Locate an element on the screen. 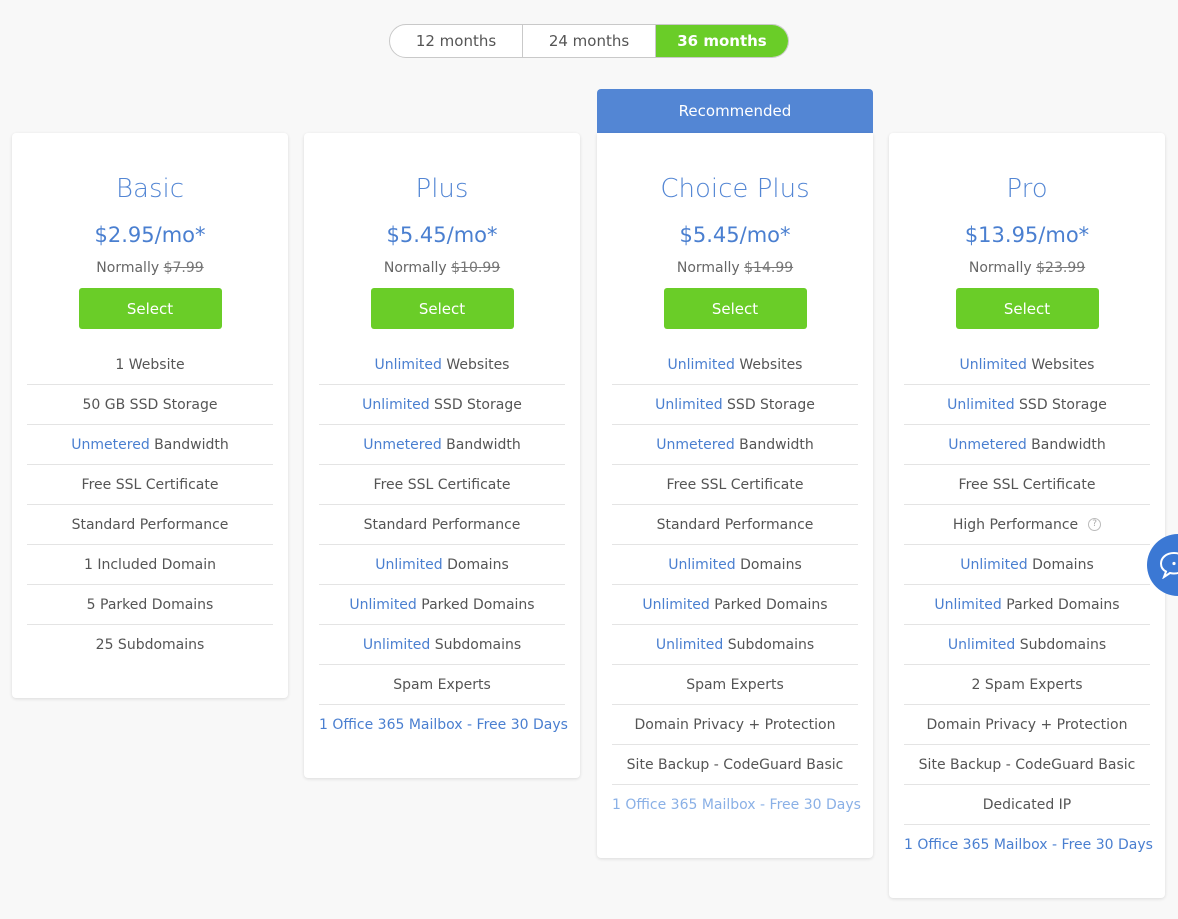  feature-item: Spam Experts is located at coordinates (442, 685).